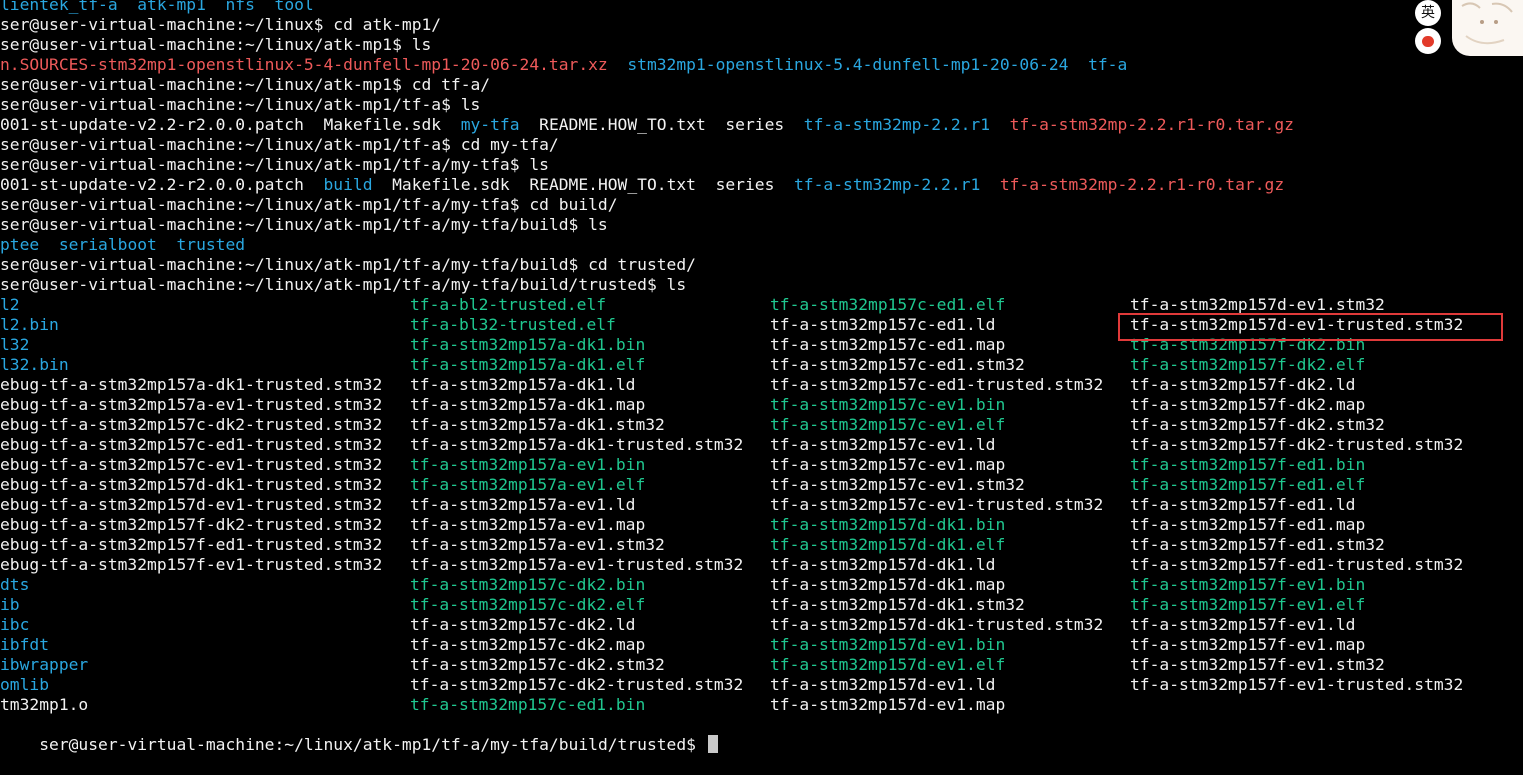  What do you see at coordinates (888, 644) in the screenshot?
I see `file-entry: tf-a-stm32mp157d-ev1.bin` at bounding box center [888, 644].